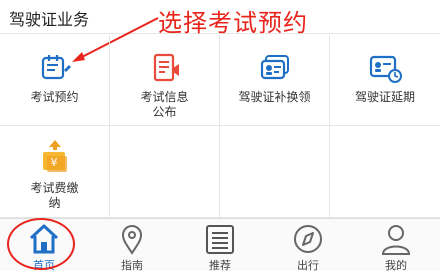  I want to click on license-extend-icon, so click(385, 69).